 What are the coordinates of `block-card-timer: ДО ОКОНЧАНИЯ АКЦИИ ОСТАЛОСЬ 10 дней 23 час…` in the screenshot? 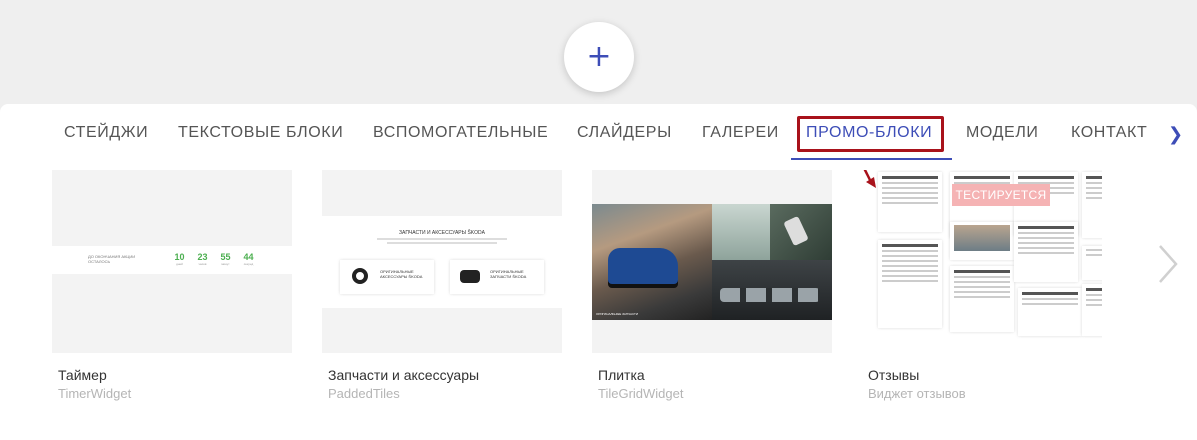 It's located at (172, 285).